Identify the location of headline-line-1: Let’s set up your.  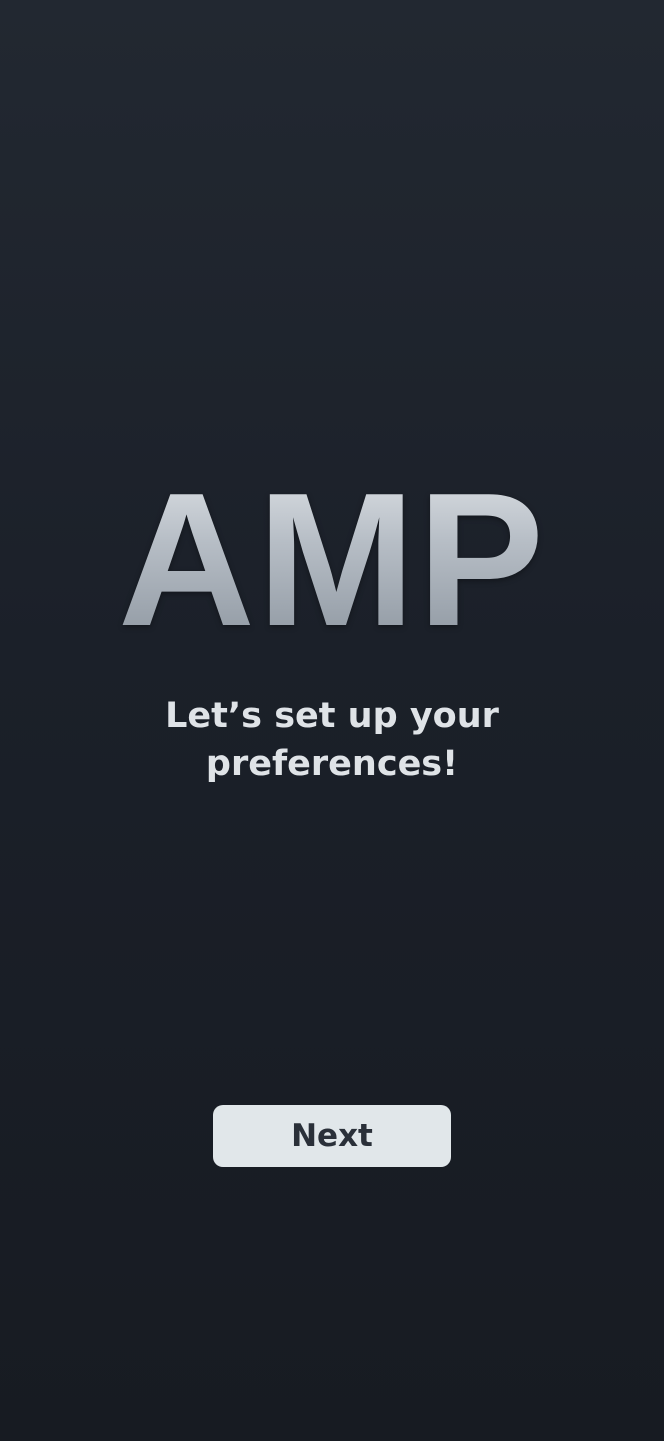
(332, 716).